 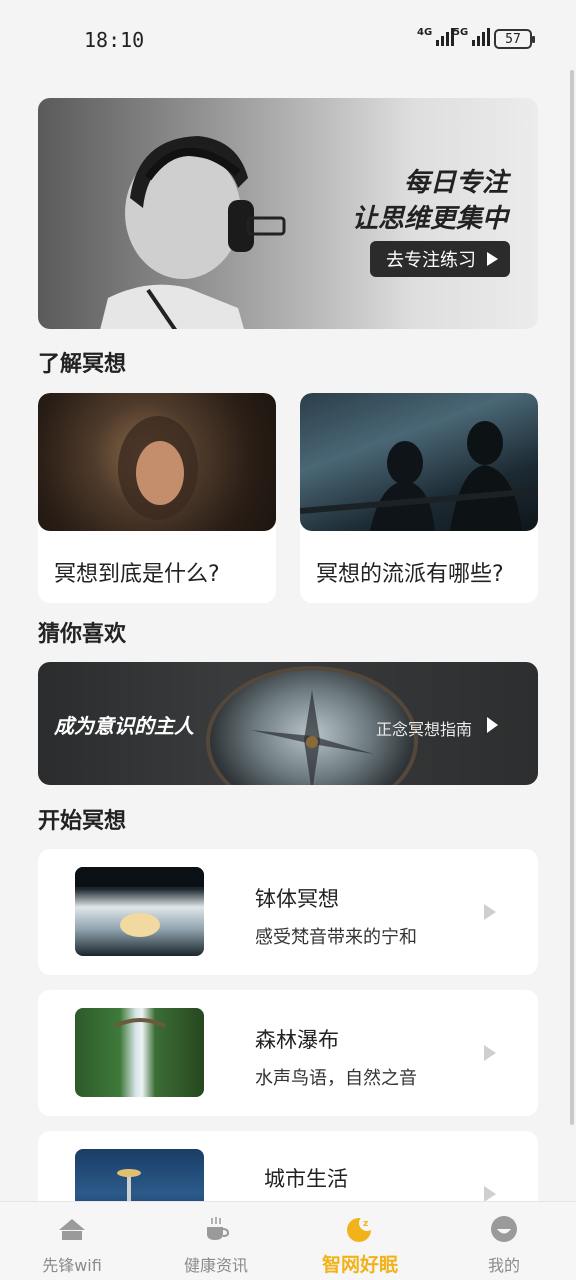 What do you see at coordinates (218, 1228) in the screenshot?
I see `coffee-cup-icon` at bounding box center [218, 1228].